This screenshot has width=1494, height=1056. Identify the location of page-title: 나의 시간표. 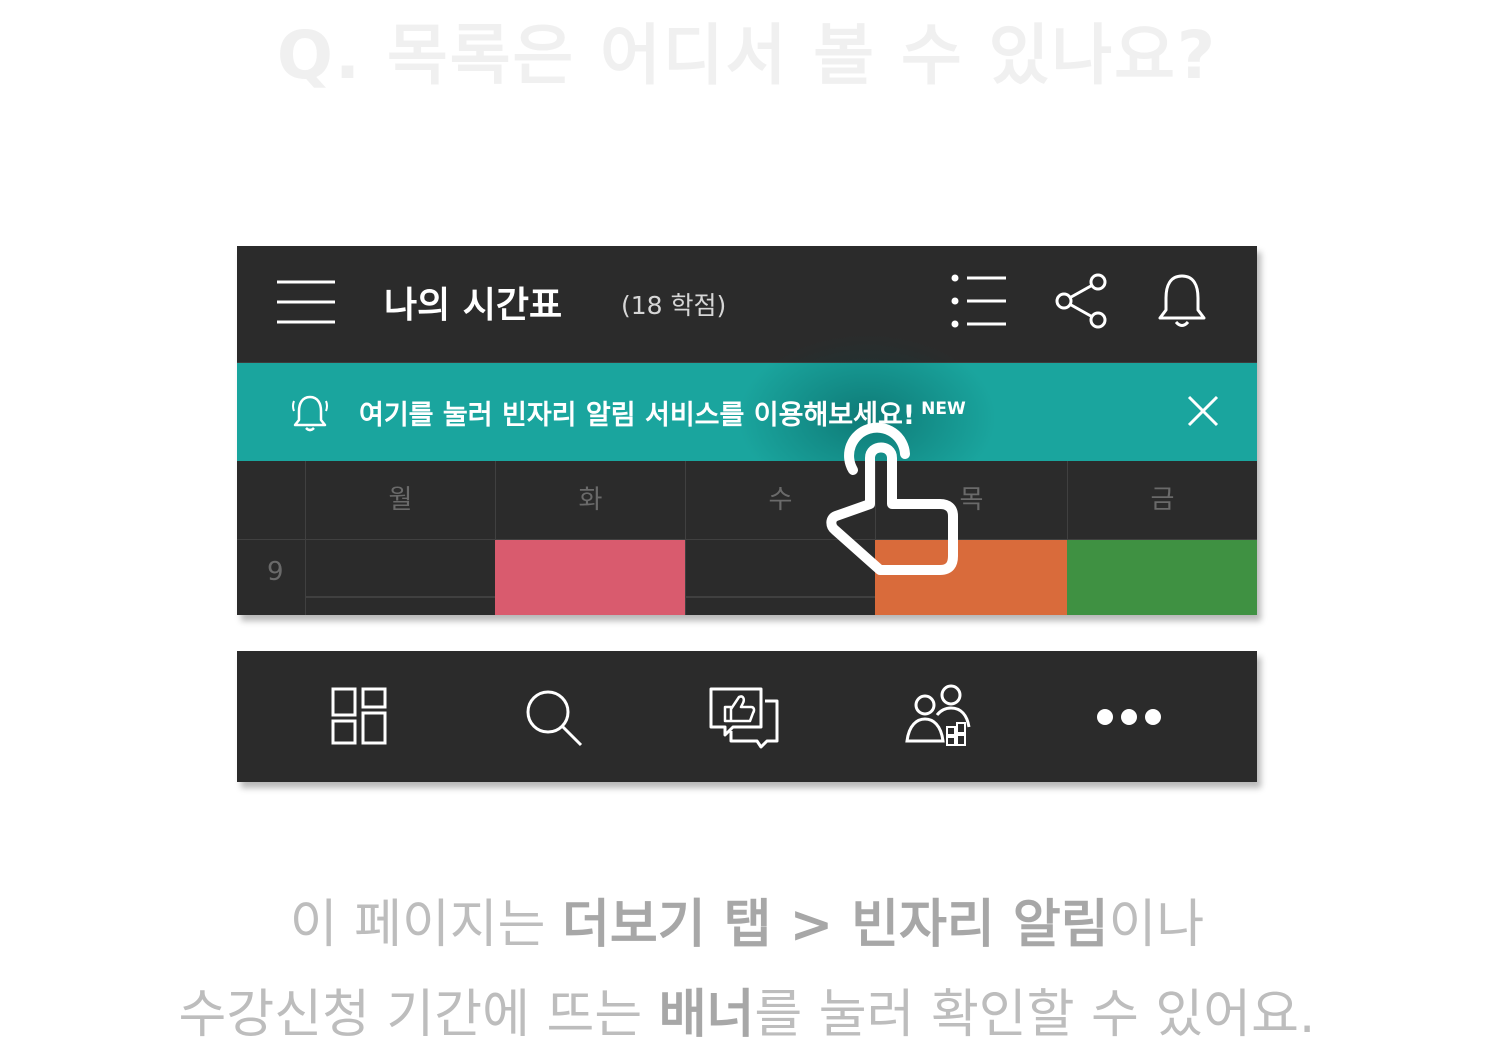
(473, 305).